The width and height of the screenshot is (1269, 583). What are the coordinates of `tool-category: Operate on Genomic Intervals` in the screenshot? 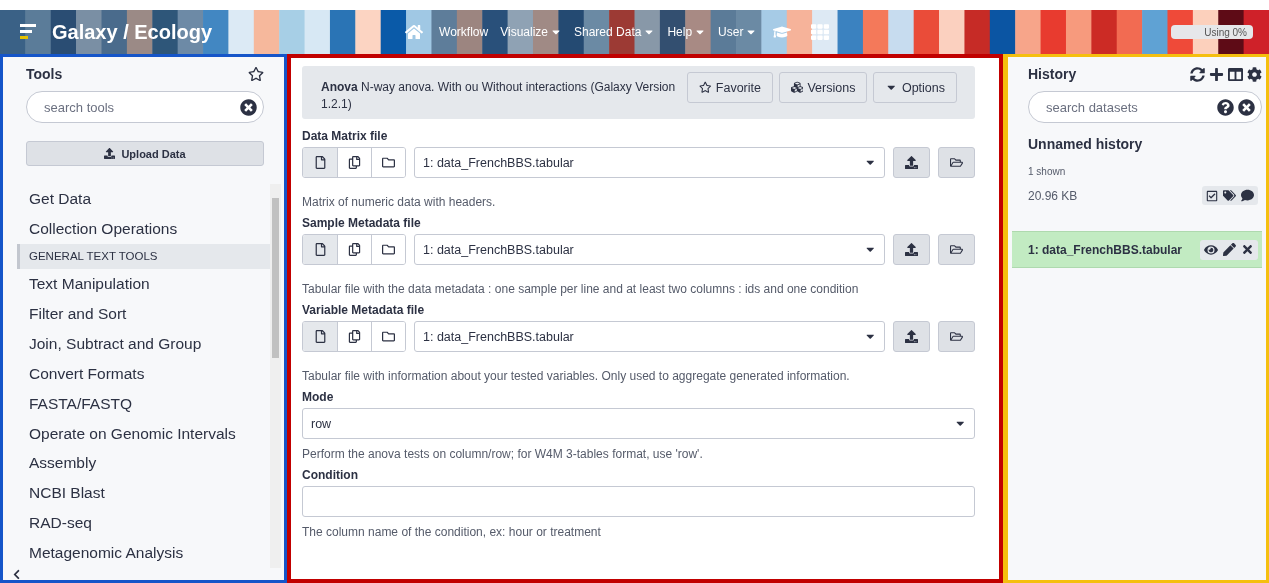 It's located at (143, 433).